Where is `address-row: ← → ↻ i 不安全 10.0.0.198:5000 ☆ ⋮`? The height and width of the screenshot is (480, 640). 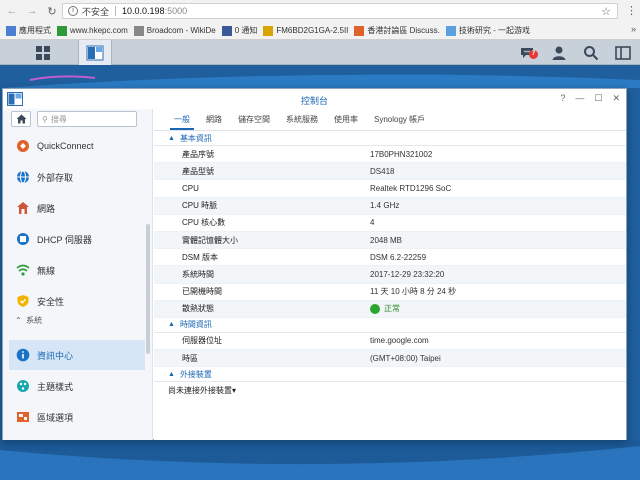 address-row: ← → ↻ i 不安全 10.0.0.198:5000 ☆ ⋮ is located at coordinates (320, 11).